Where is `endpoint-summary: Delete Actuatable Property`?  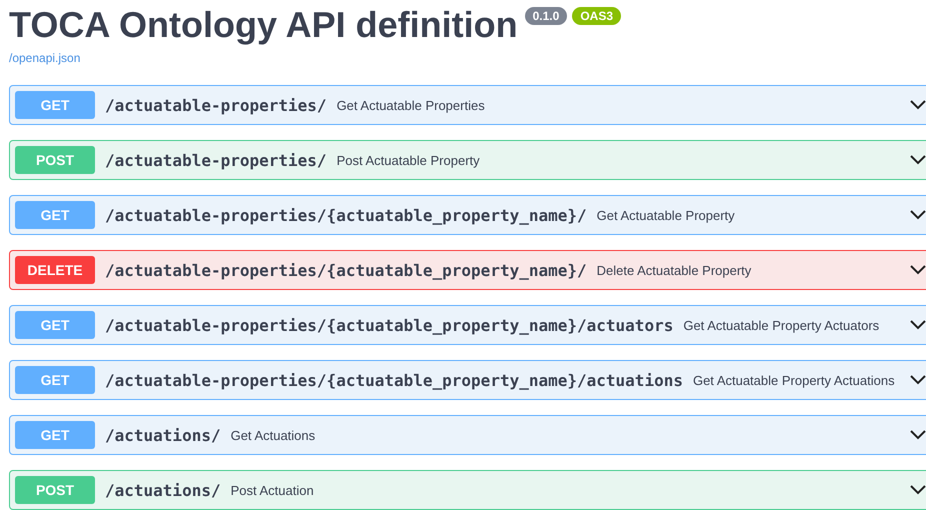 endpoint-summary: Delete Actuatable Property is located at coordinates (674, 270).